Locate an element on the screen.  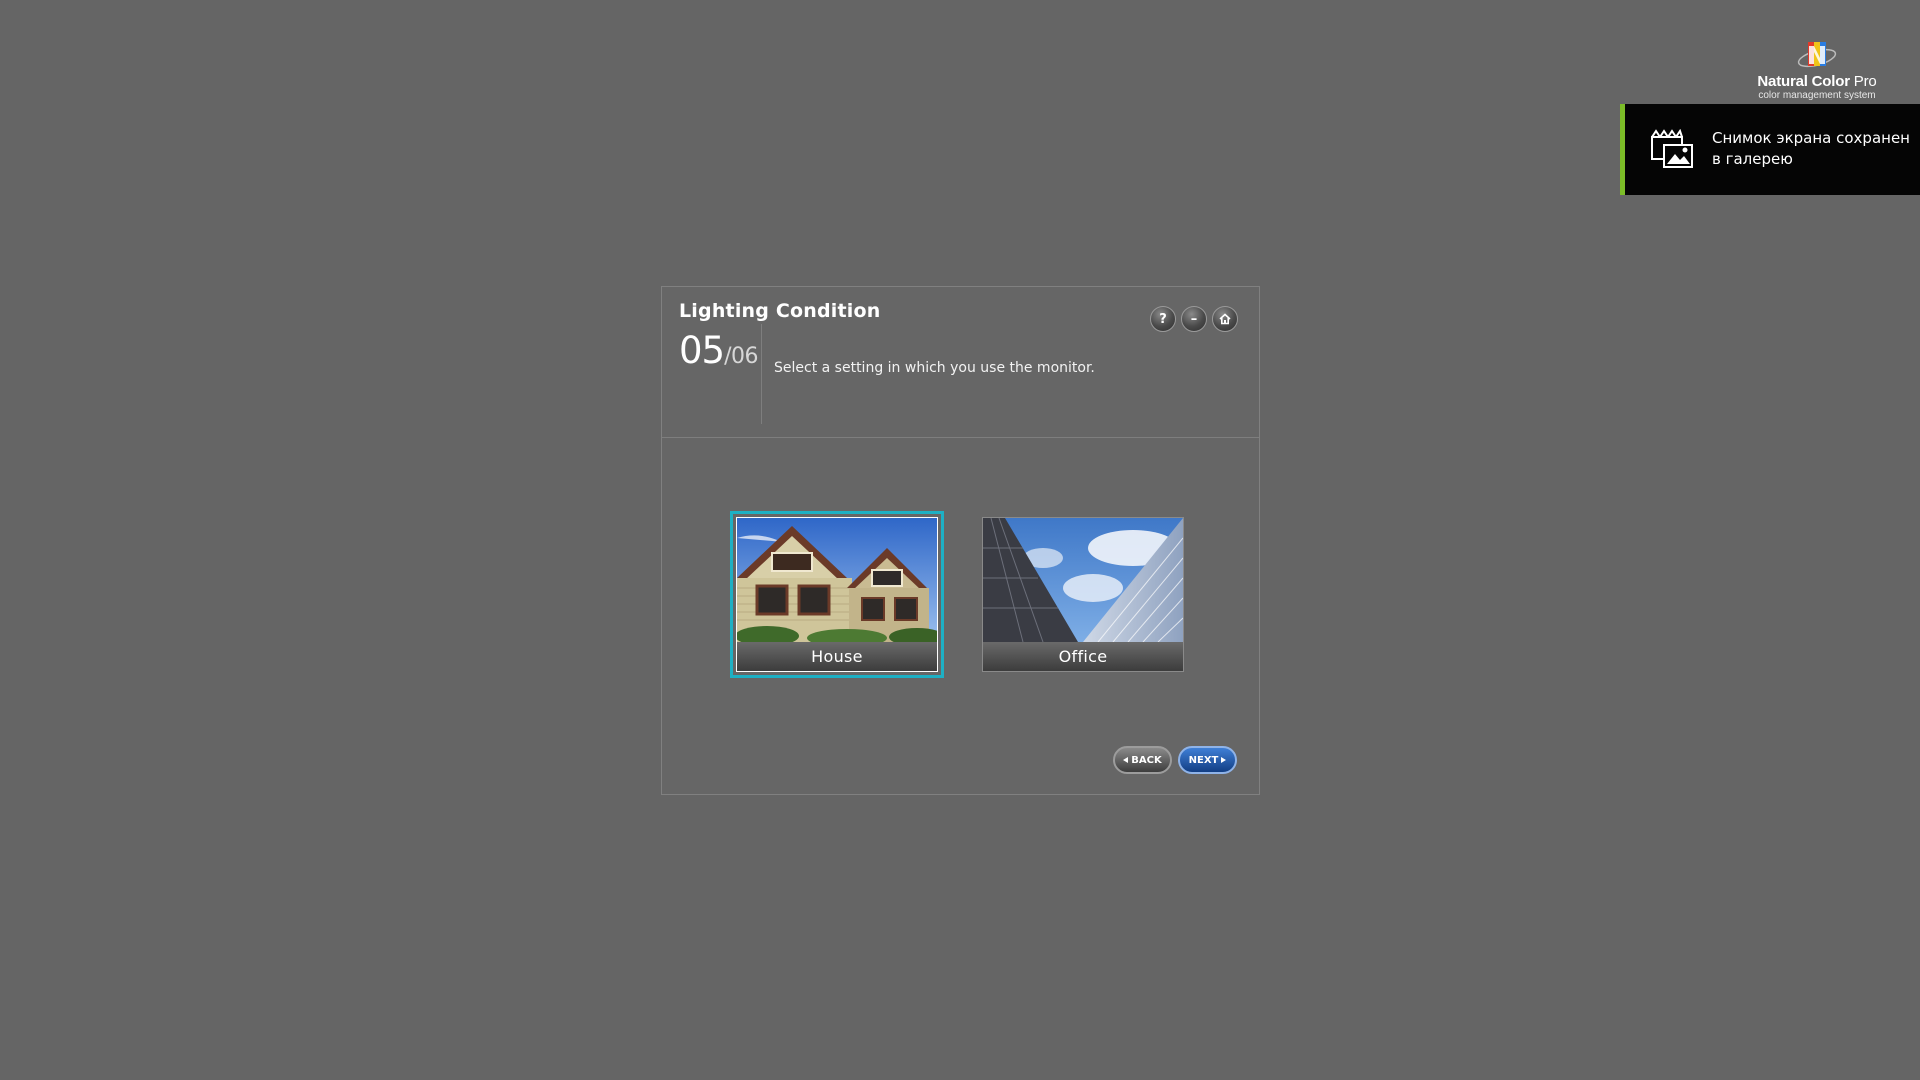
option-house-label: House is located at coordinates (837, 656).